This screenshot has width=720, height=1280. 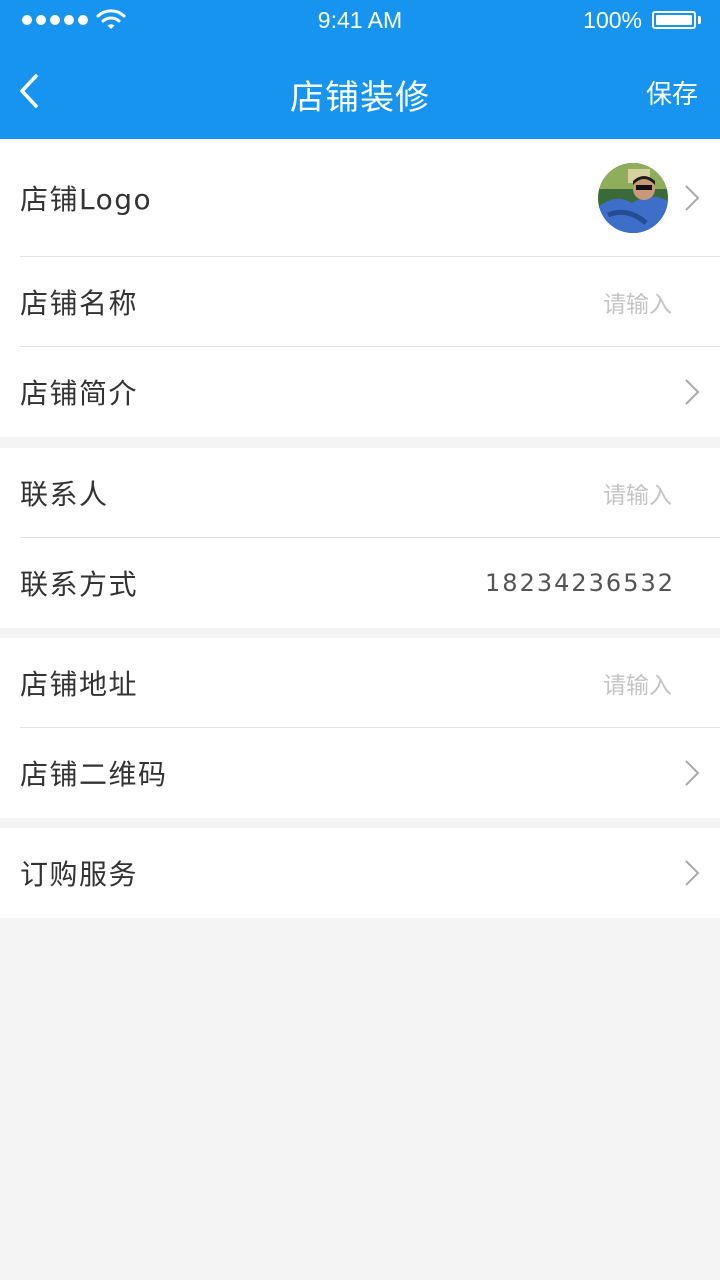 I want to click on row-contact-method: 联系方式 18234236532, so click(x=360, y=583).